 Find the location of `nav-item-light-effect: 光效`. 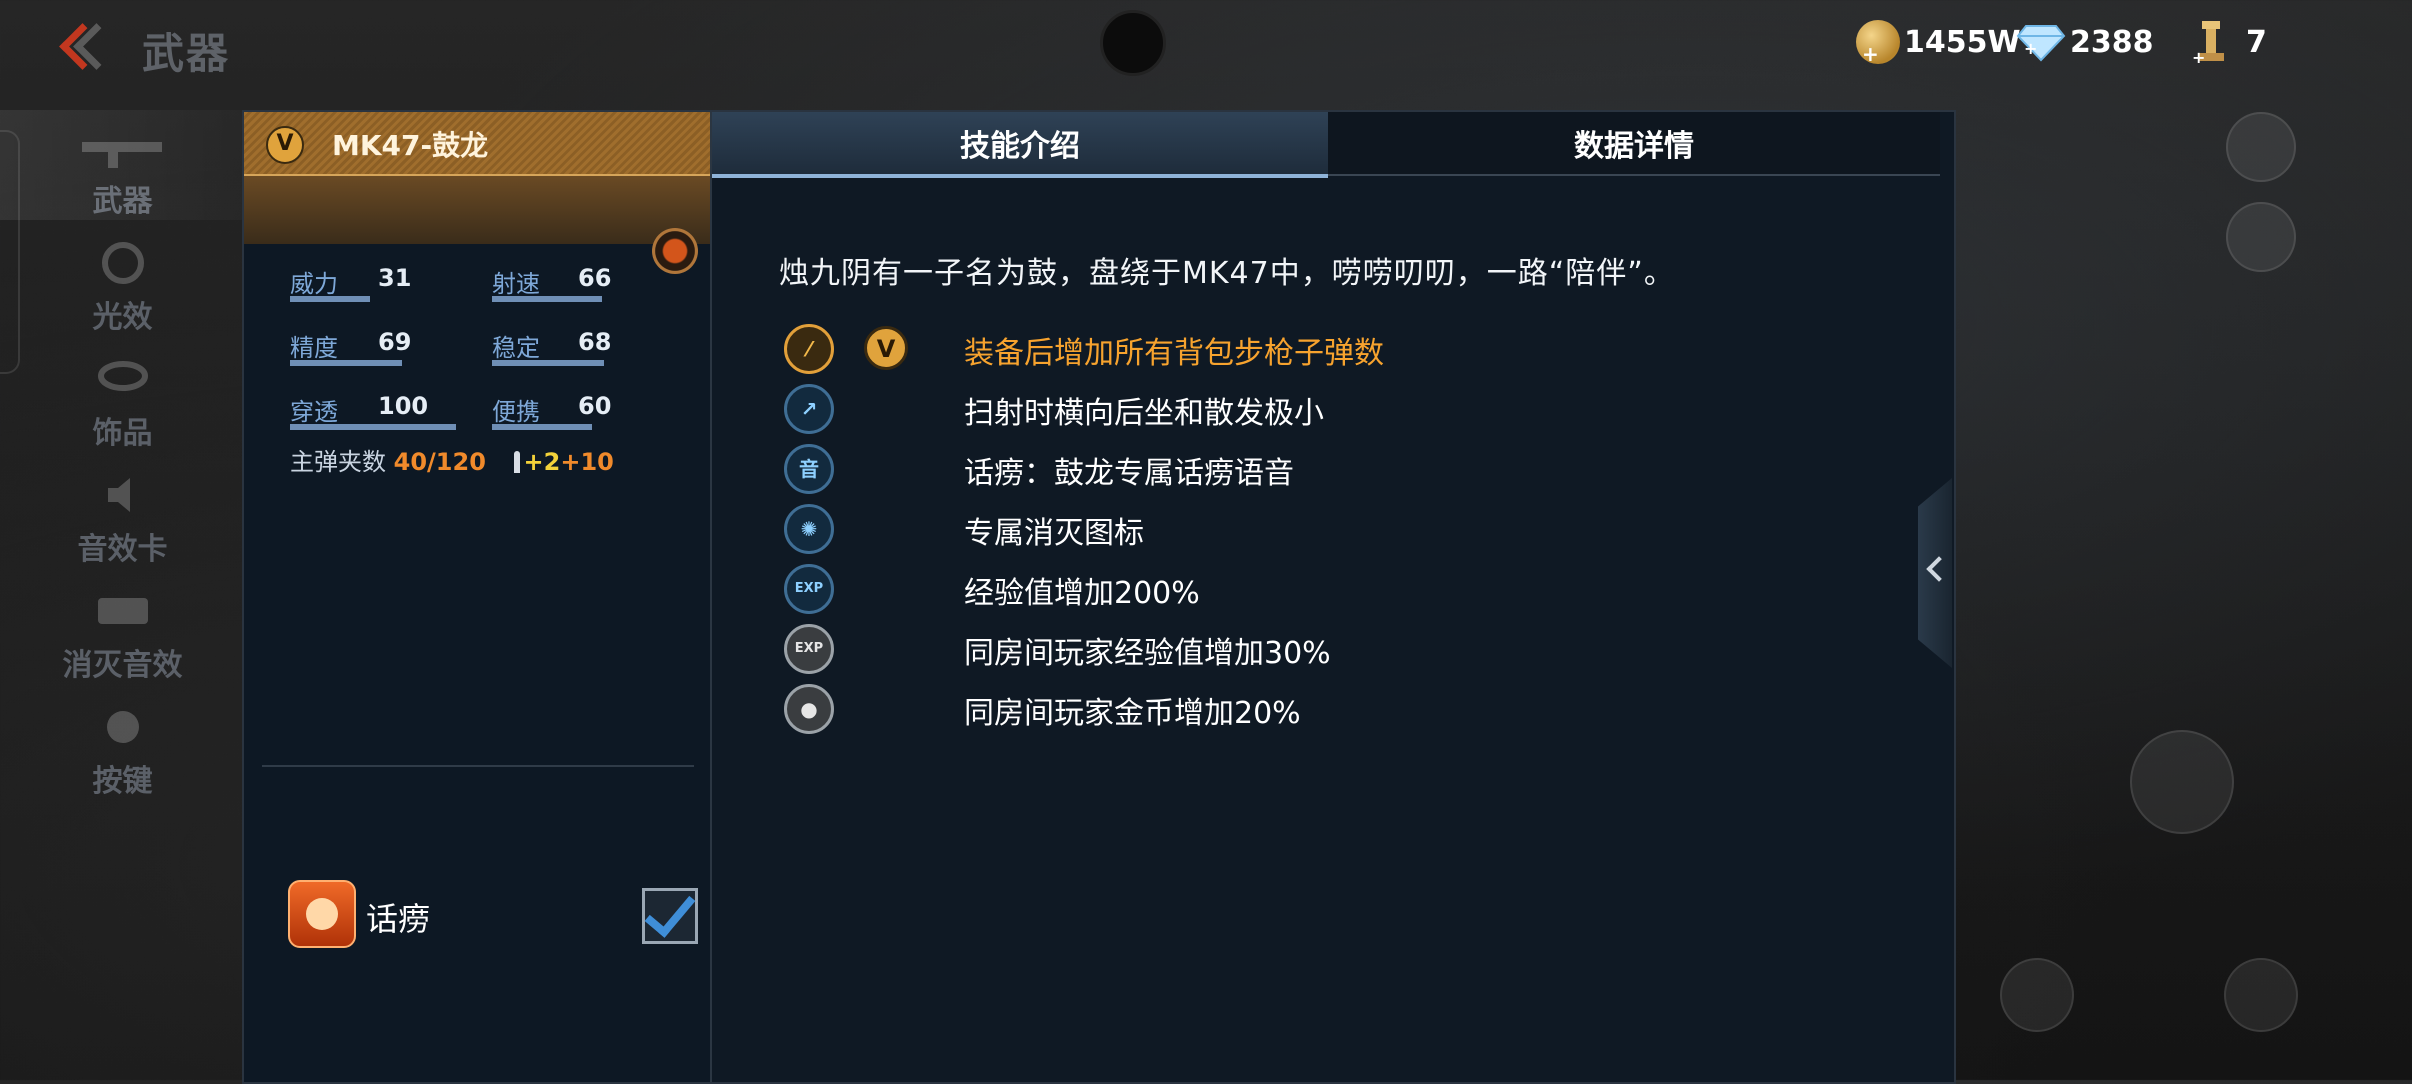

nav-item-light-effect: 光效 is located at coordinates (122, 281).